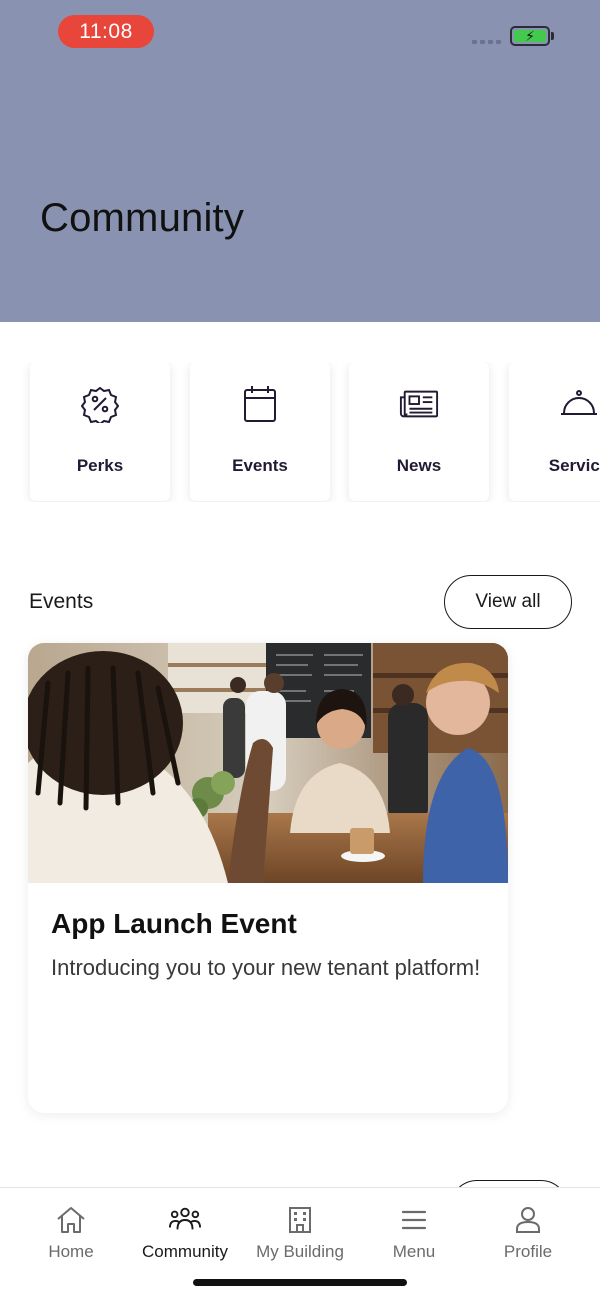  Describe the element at coordinates (414, 1220) in the screenshot. I see `menu-icon` at that location.